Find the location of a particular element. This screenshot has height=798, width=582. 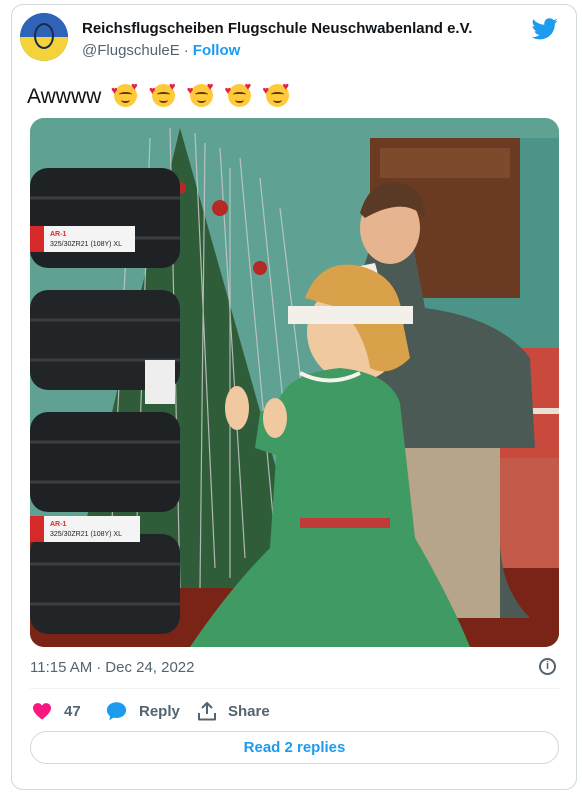

reply-label: Reply is located at coordinates (159, 711).